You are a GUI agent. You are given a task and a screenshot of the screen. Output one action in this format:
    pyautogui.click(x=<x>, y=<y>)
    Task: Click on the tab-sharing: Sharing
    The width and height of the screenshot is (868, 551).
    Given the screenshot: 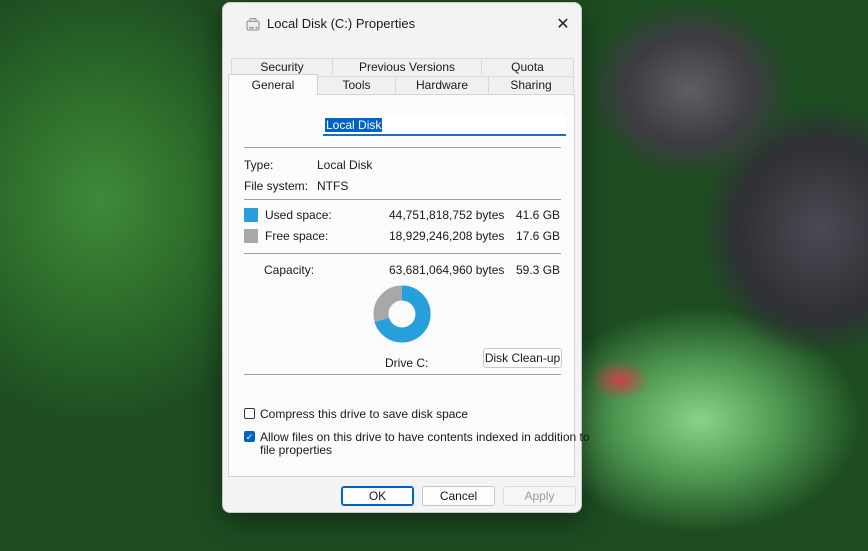 What is the action you would take?
    pyautogui.click(x=531, y=84)
    